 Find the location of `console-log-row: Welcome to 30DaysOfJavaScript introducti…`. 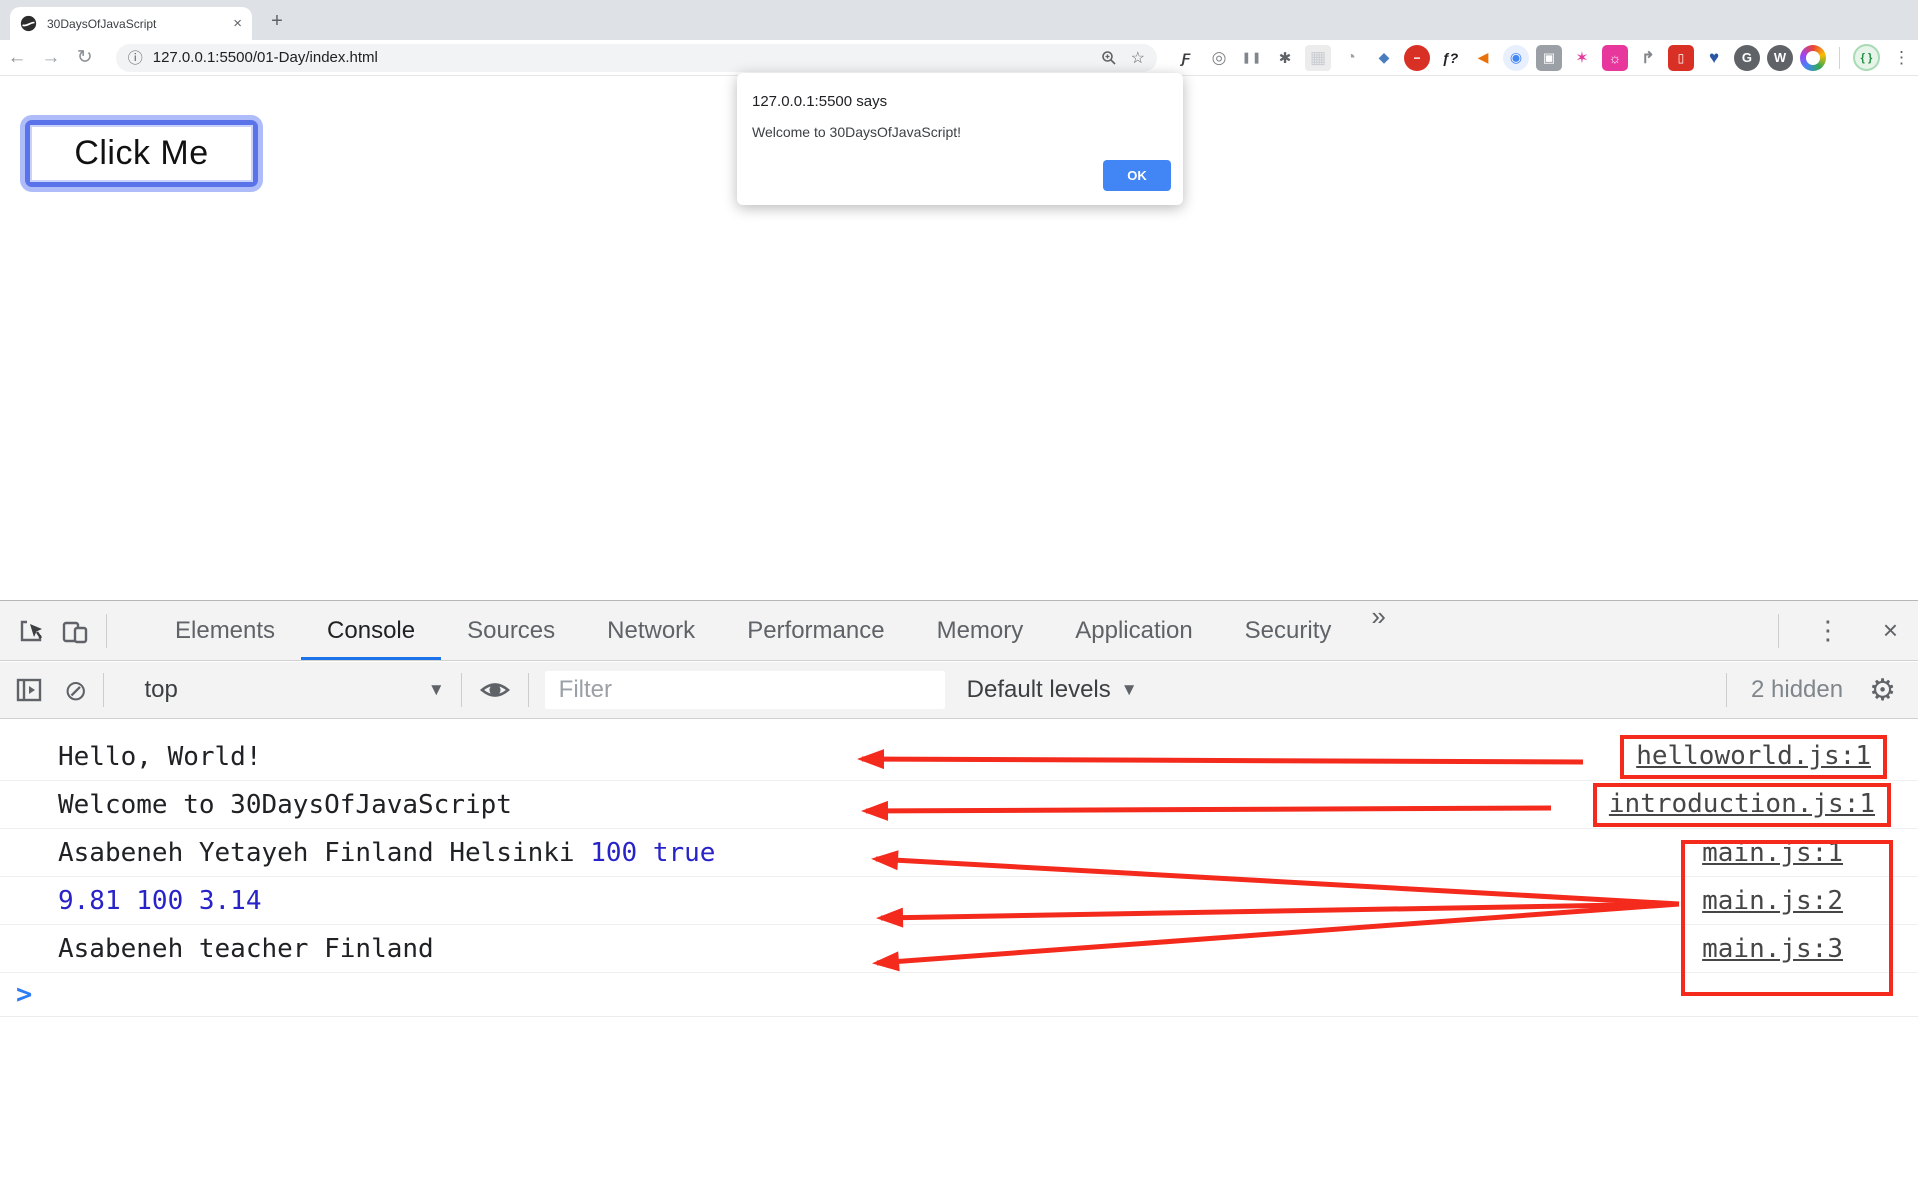

console-log-row: Welcome to 30DaysOfJavaScript introducti… is located at coordinates (959, 805).